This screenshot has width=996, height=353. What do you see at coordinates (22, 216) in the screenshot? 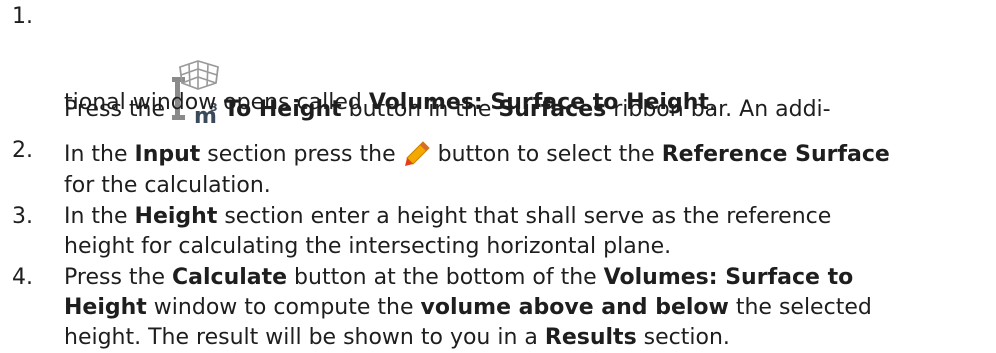
I see `step-number: 3.` at bounding box center [22, 216].